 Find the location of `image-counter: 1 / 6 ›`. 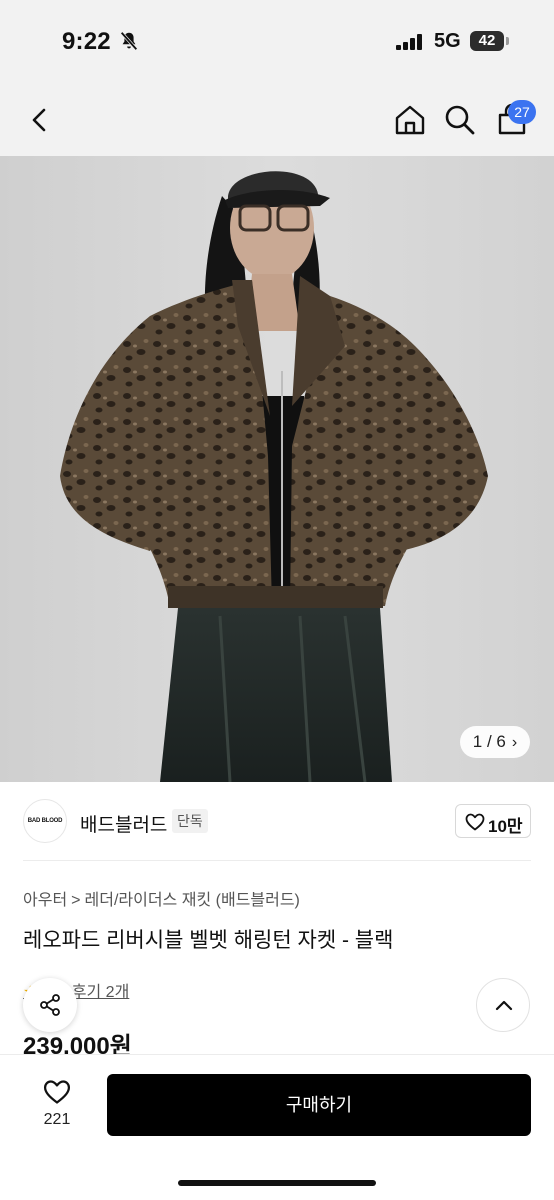

image-counter: 1 / 6 › is located at coordinates (495, 742).